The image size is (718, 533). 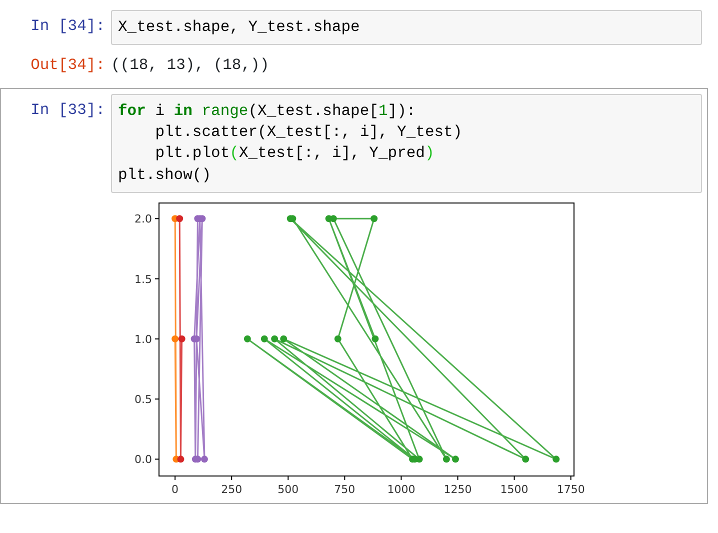 I want to click on input-prompt: In [33]:, so click(x=68, y=110).